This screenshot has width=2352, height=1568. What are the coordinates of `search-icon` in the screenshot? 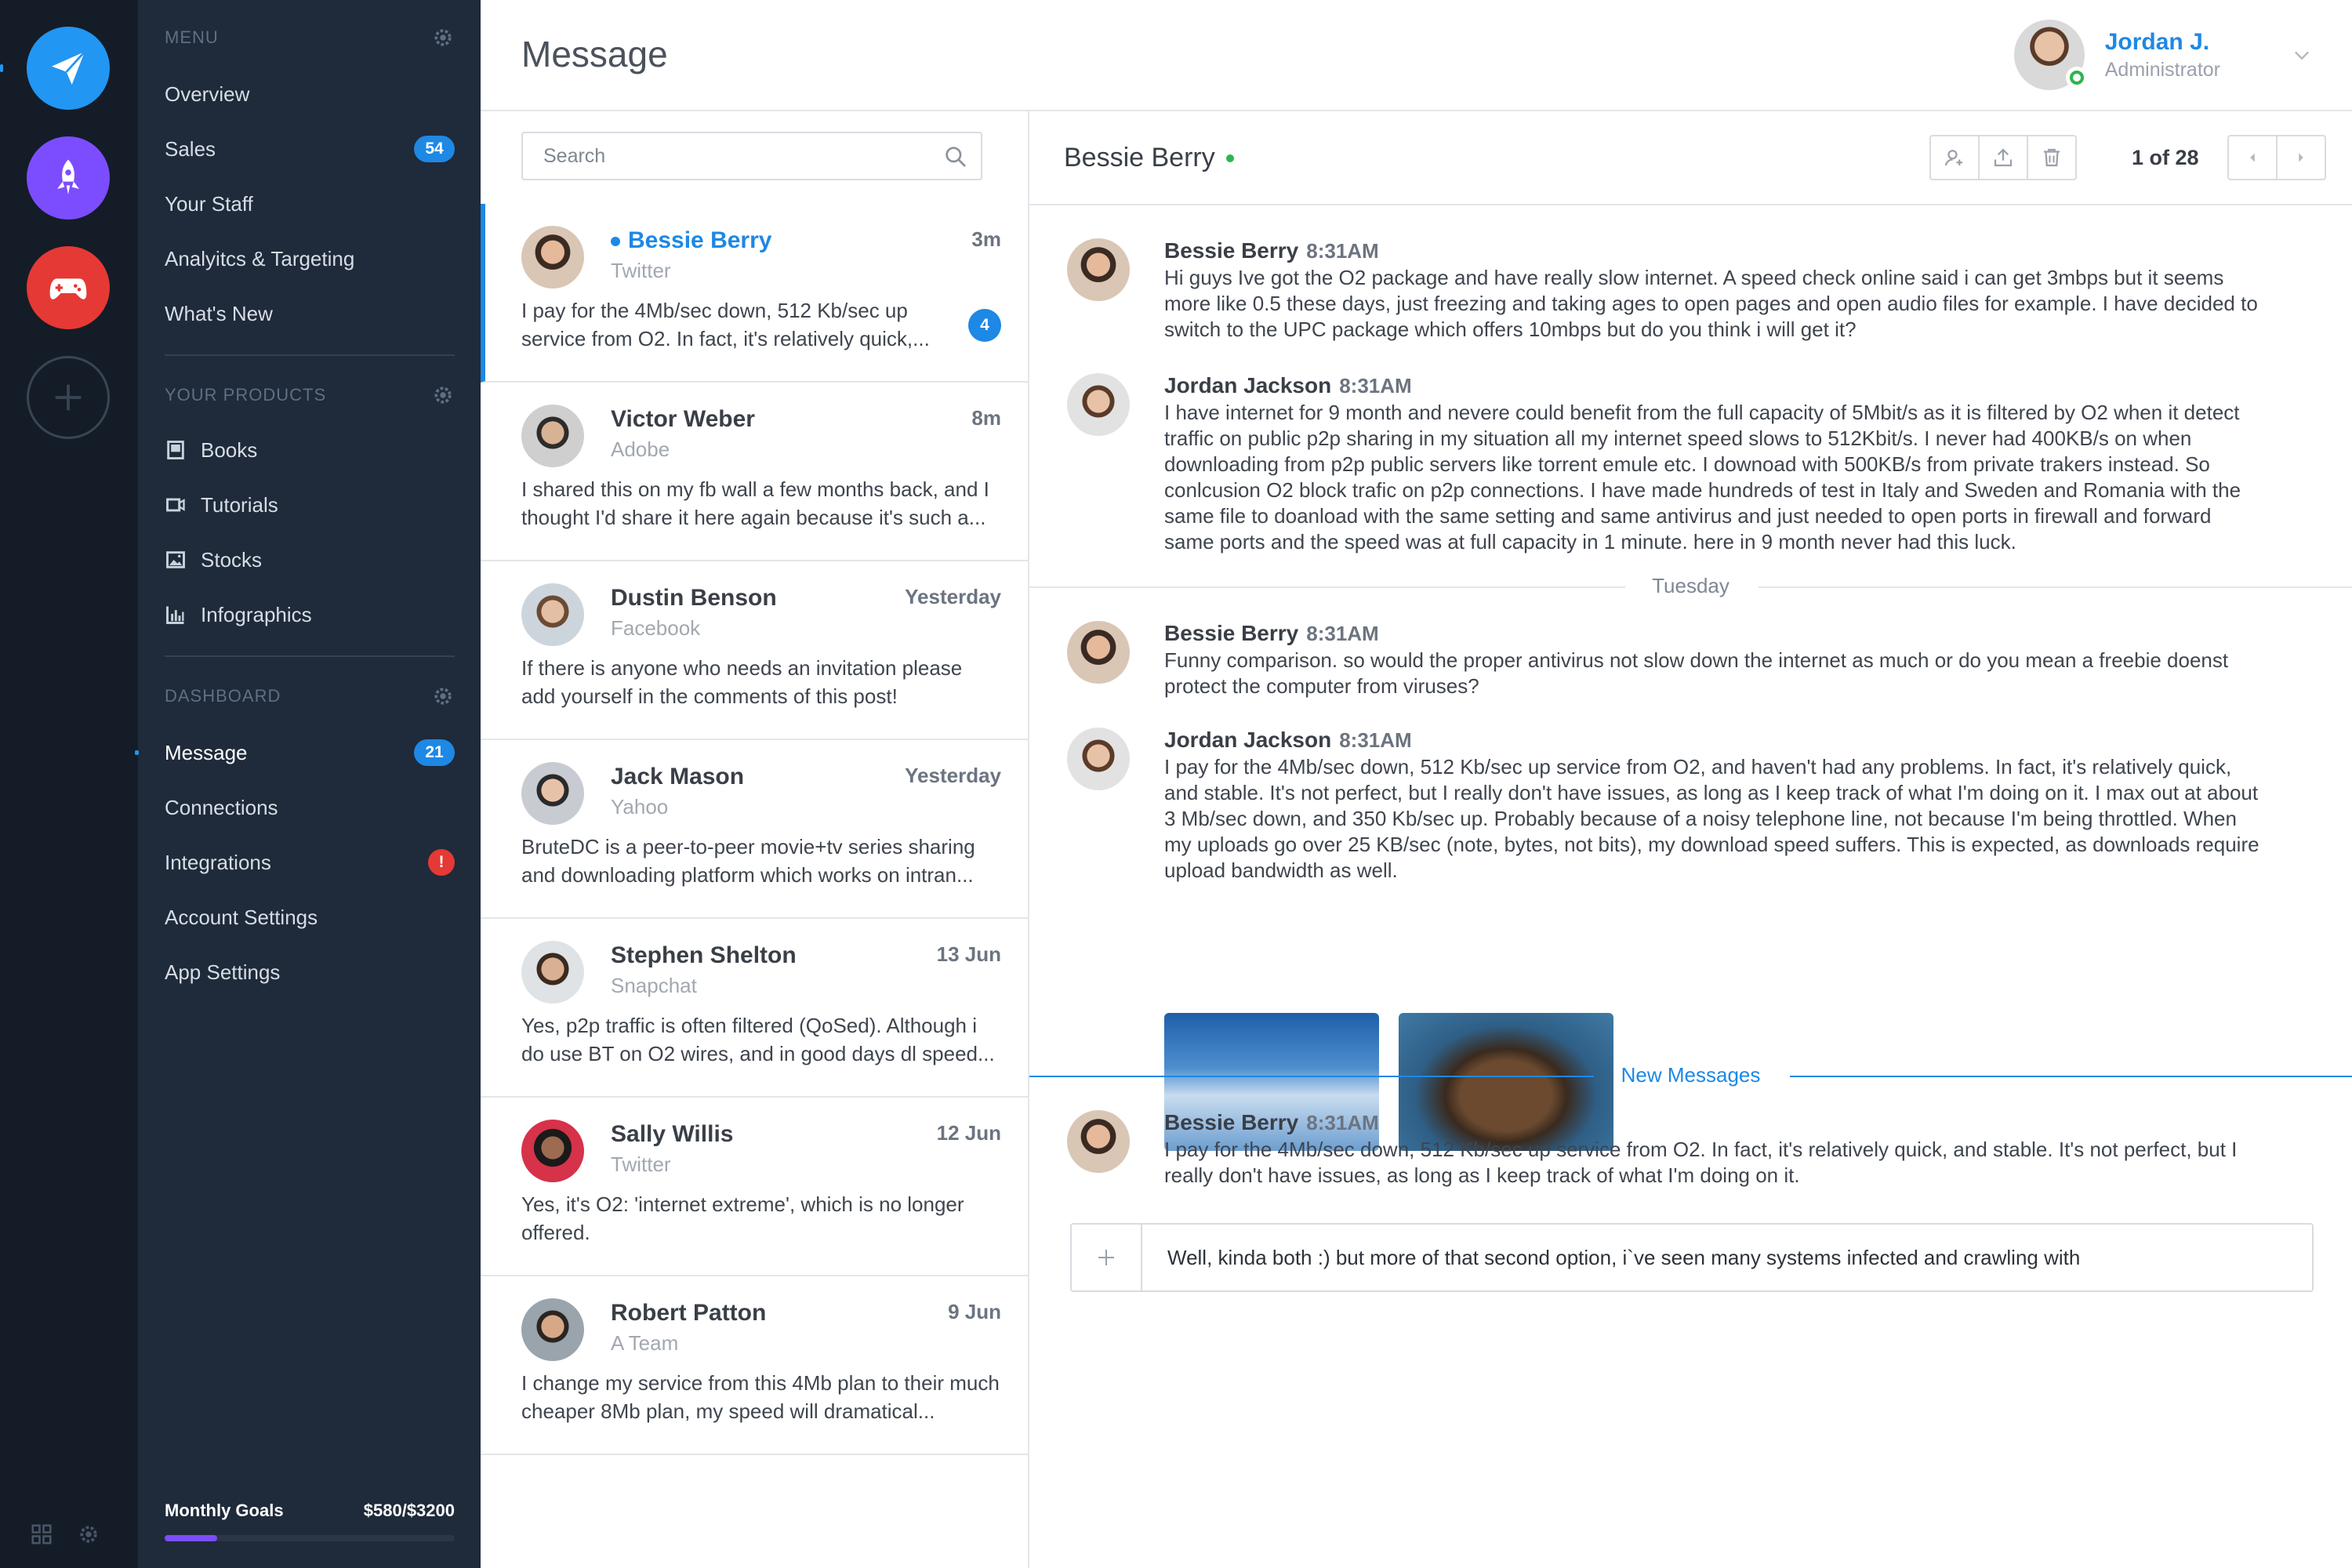 It's located at (955, 156).